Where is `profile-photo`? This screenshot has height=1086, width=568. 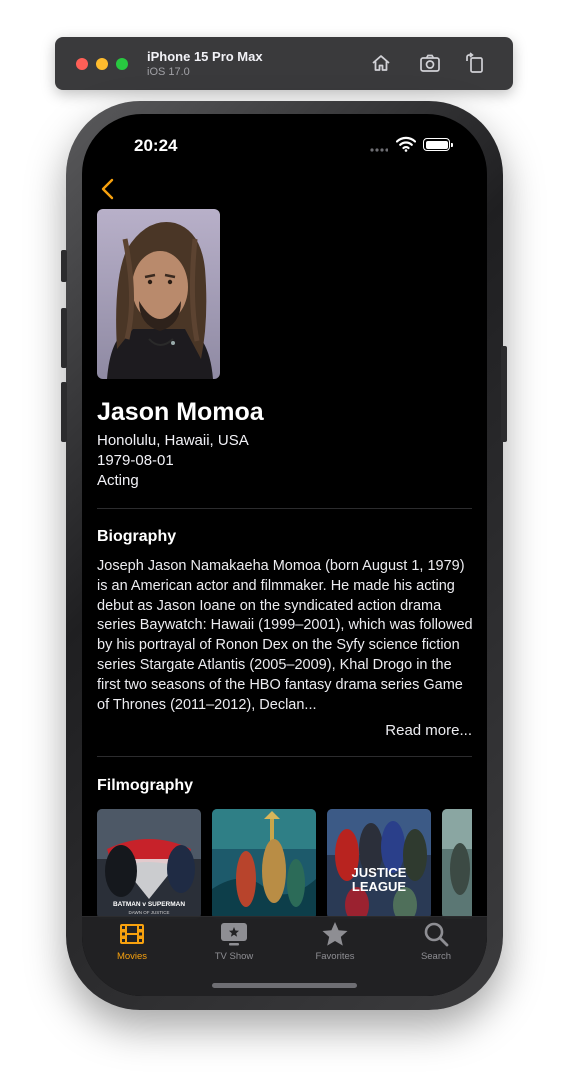
profile-photo is located at coordinates (158, 294).